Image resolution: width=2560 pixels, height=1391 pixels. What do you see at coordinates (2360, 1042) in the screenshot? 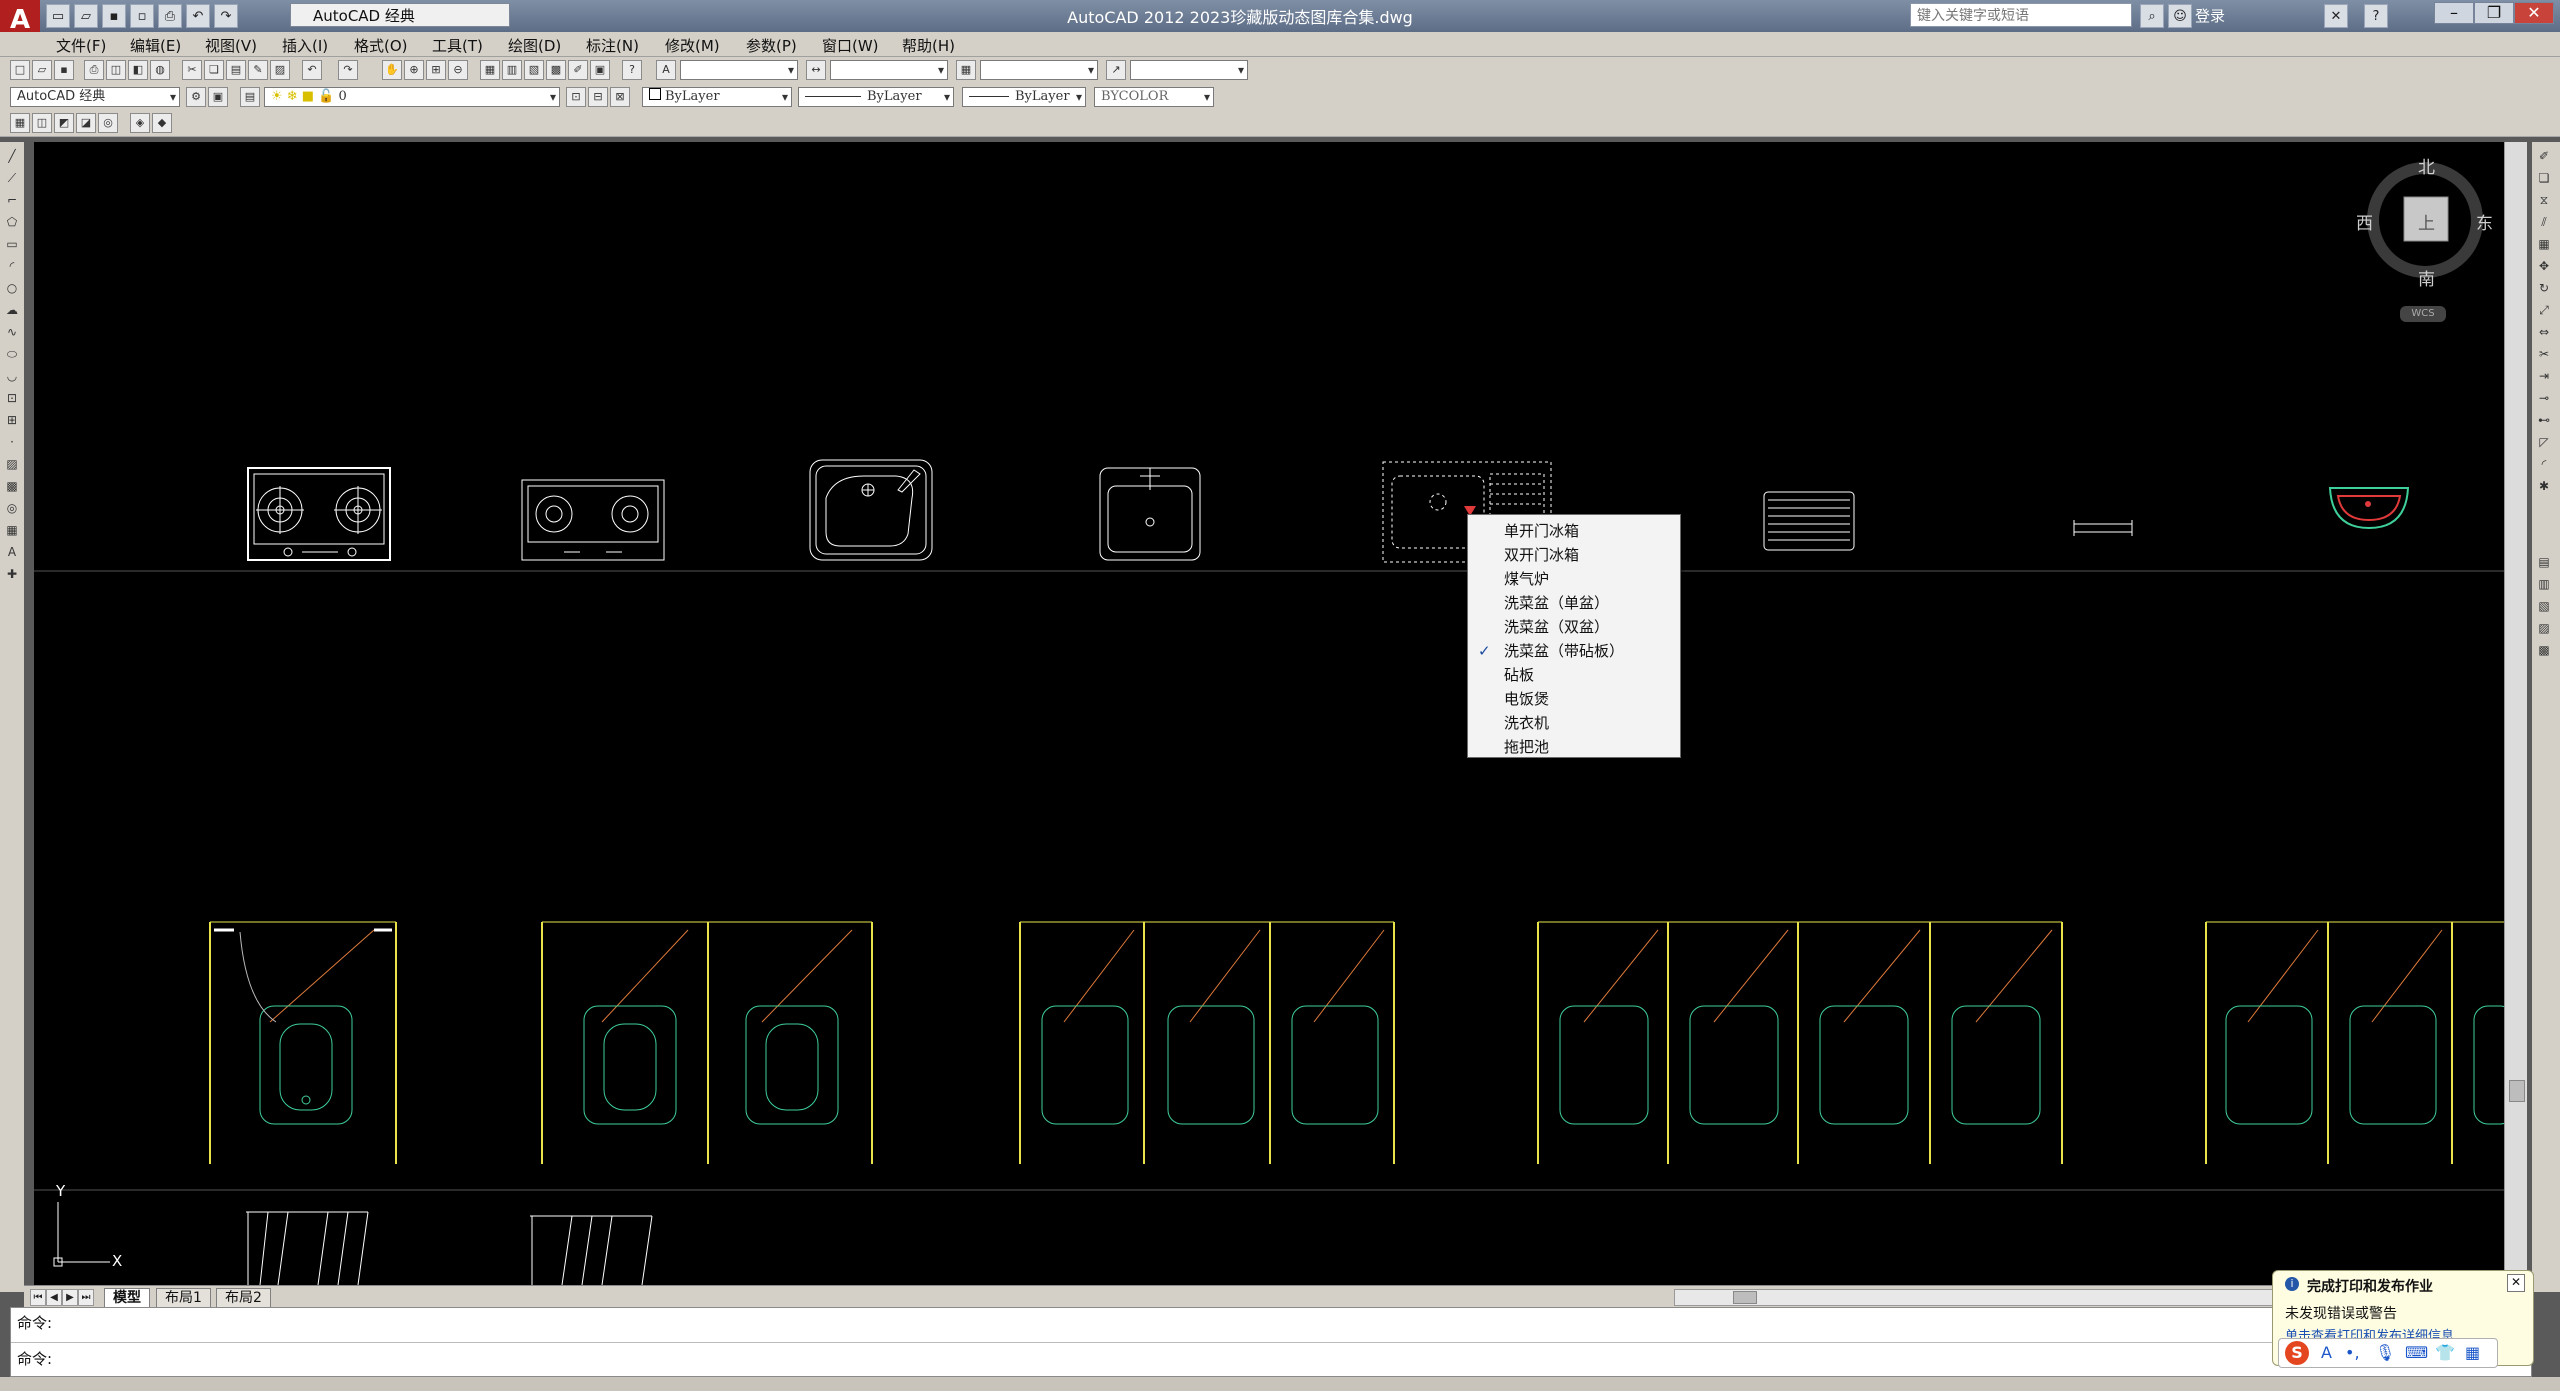
I see `toilet-stall-partial` at bounding box center [2360, 1042].